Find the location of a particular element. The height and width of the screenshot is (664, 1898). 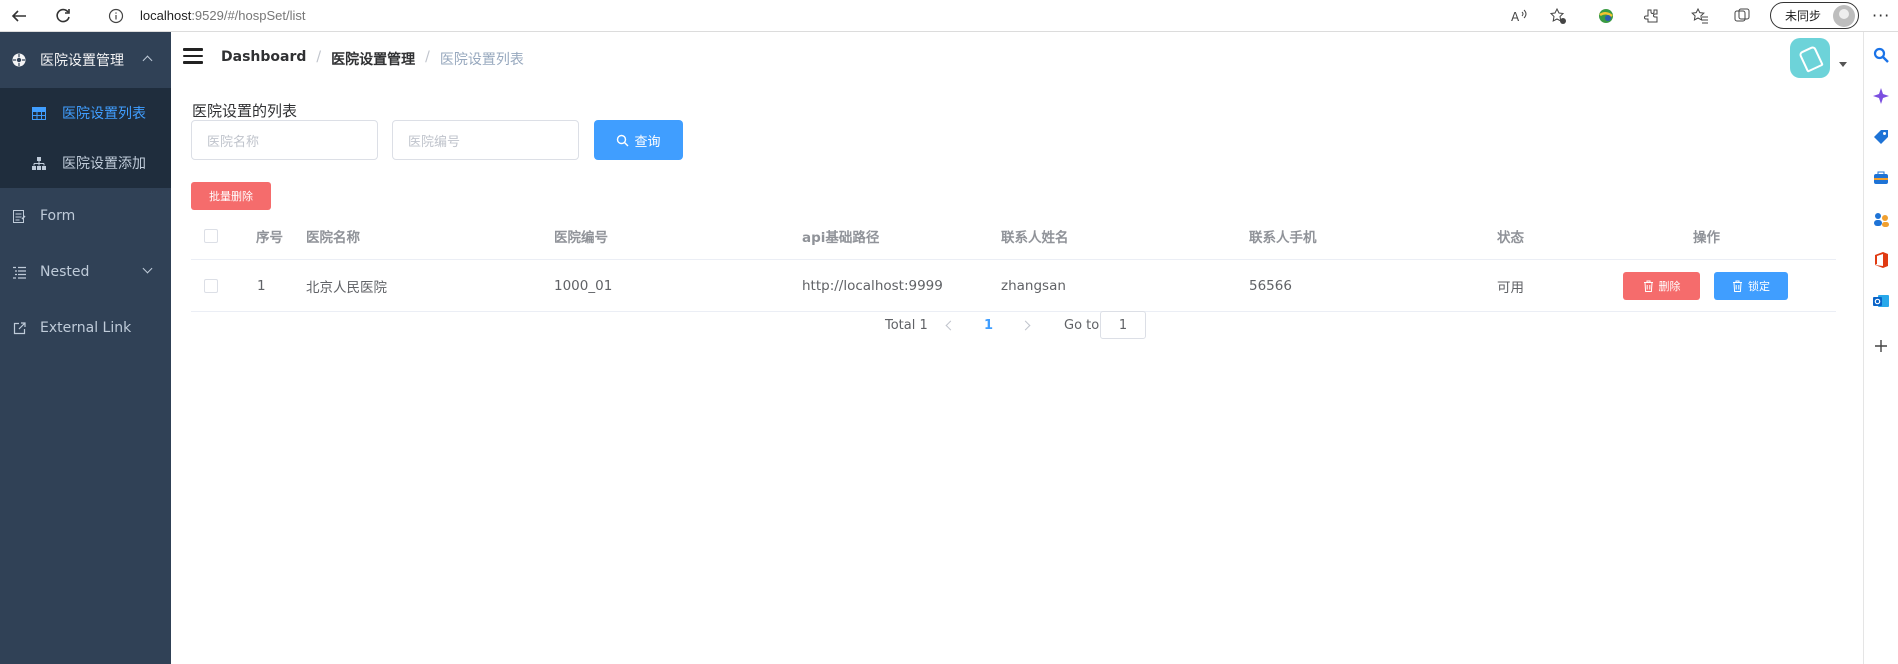

tree-icon is located at coordinates (39, 163).